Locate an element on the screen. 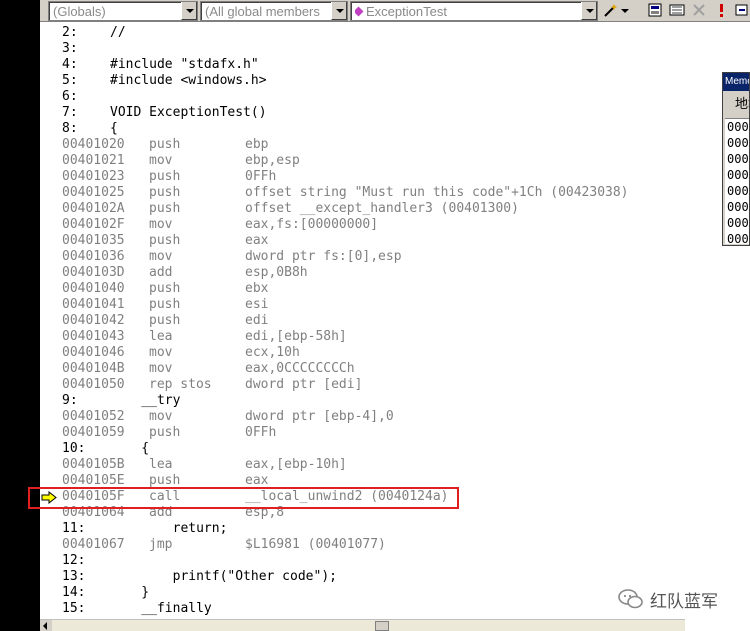 The image size is (750, 631). source-line: 7: VOID ExceptionTest() is located at coordinates (382, 113).